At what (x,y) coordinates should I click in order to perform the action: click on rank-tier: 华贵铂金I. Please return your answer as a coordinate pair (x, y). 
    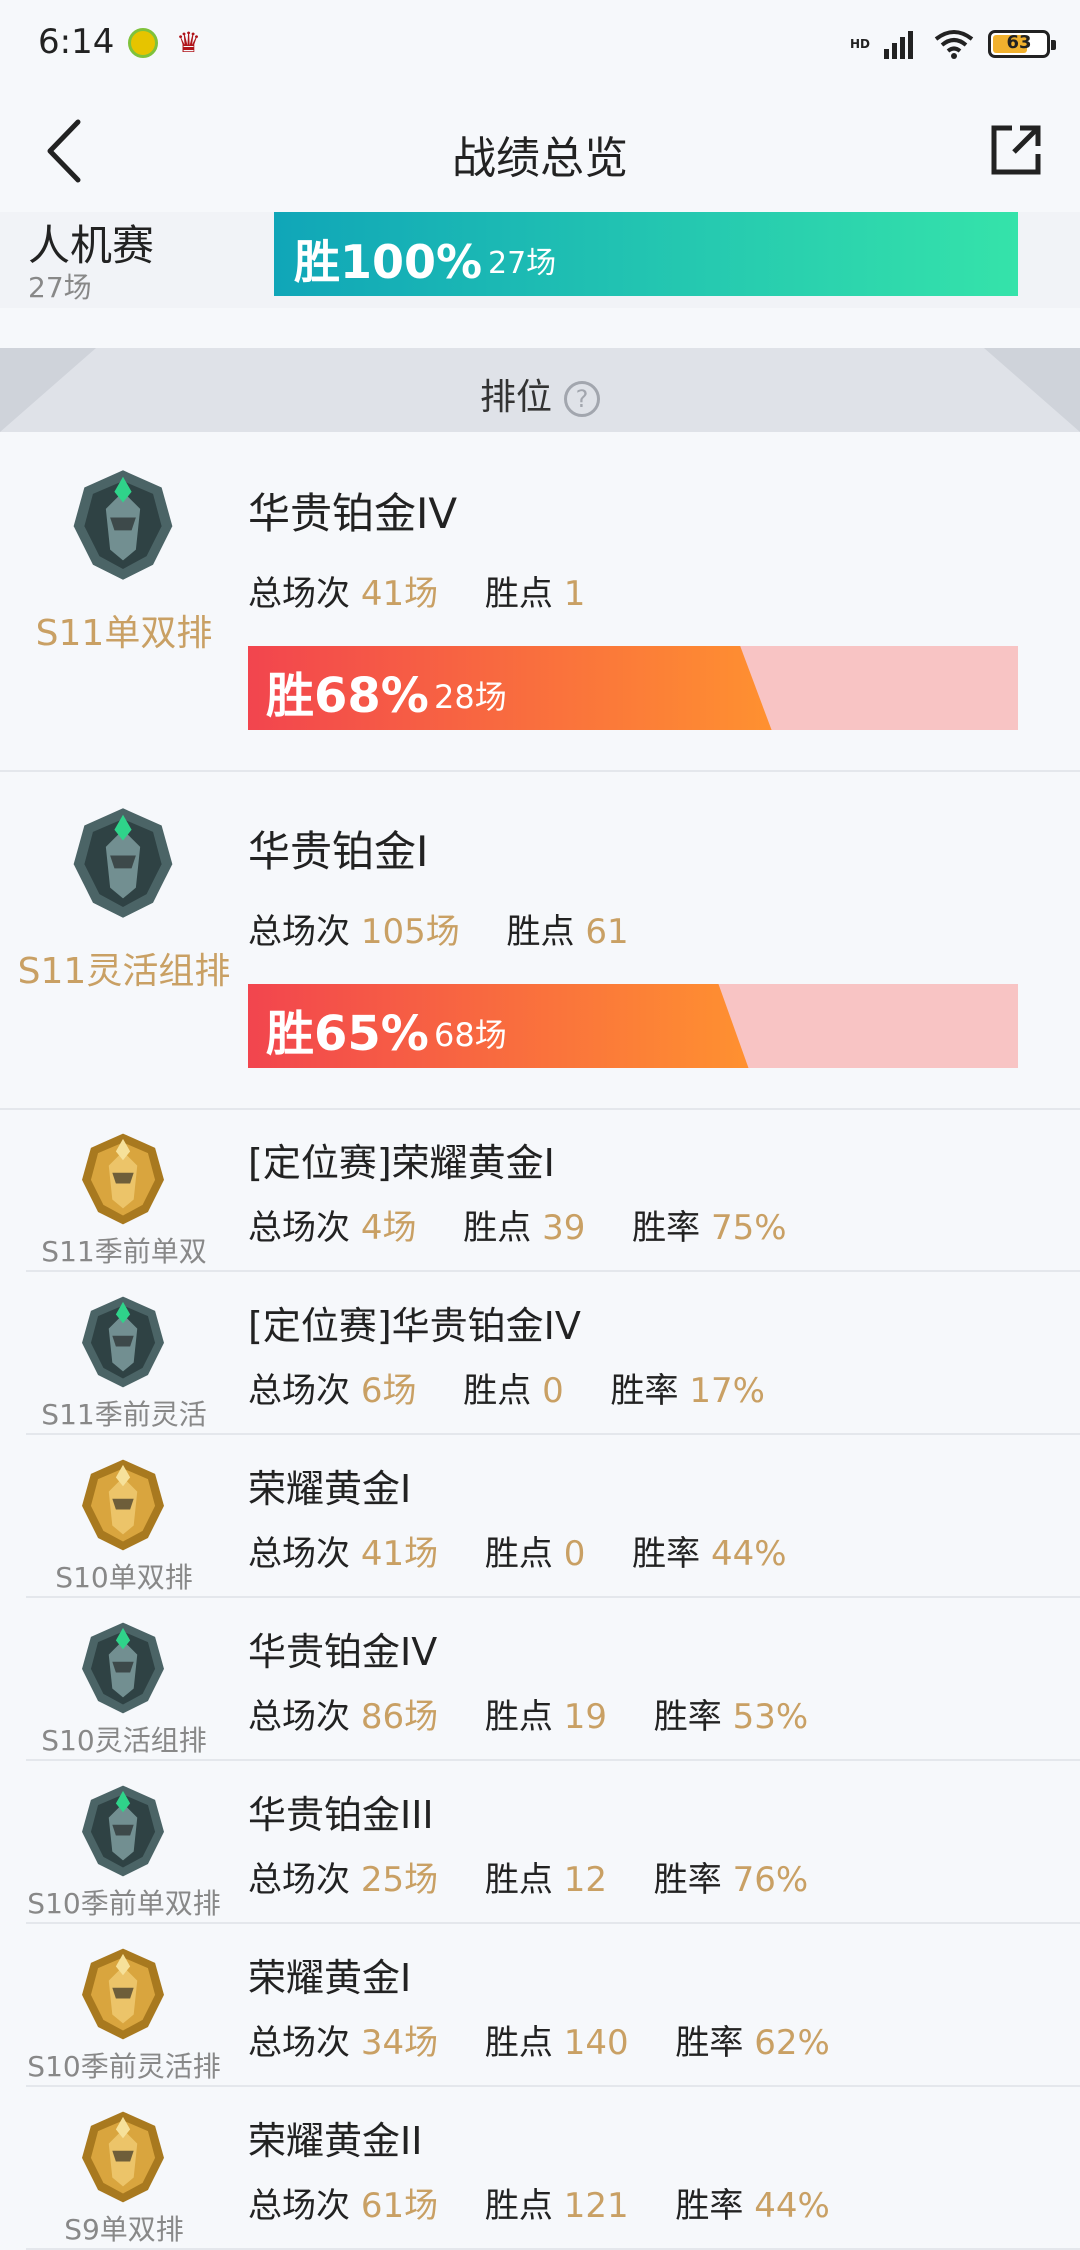
    Looking at the image, I should click on (338, 851).